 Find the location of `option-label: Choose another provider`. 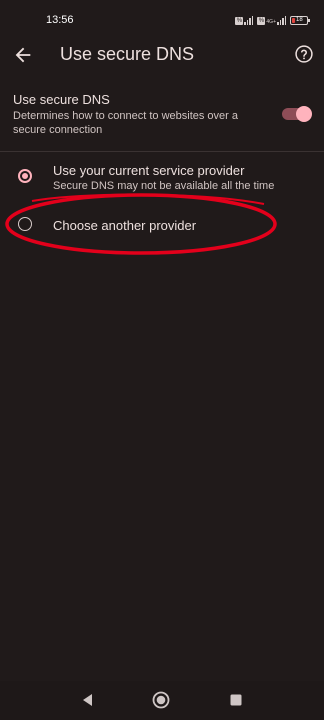

option-label: Choose another provider is located at coordinates (125, 225).